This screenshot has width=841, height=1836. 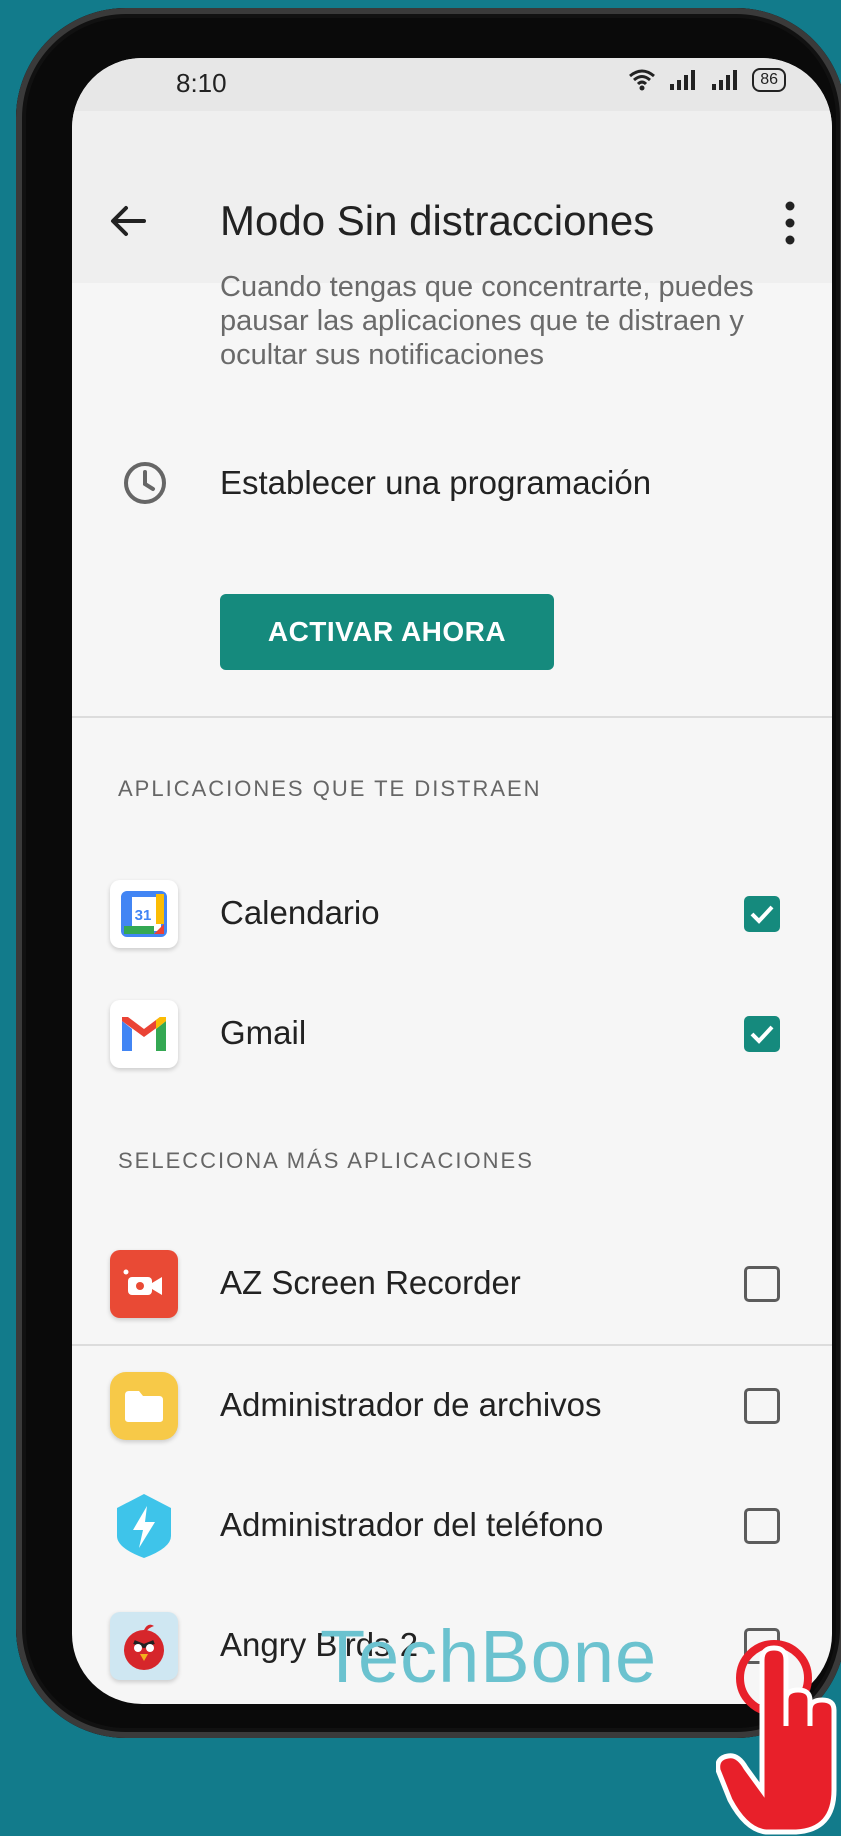 I want to click on red-bird-glyph, so click(x=144, y=1647).